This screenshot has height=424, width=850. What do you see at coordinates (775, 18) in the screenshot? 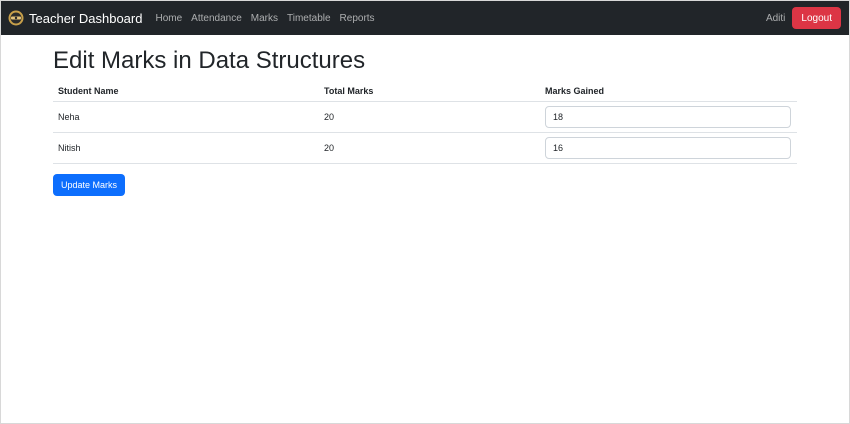
I see `user-name: Aditi` at bounding box center [775, 18].